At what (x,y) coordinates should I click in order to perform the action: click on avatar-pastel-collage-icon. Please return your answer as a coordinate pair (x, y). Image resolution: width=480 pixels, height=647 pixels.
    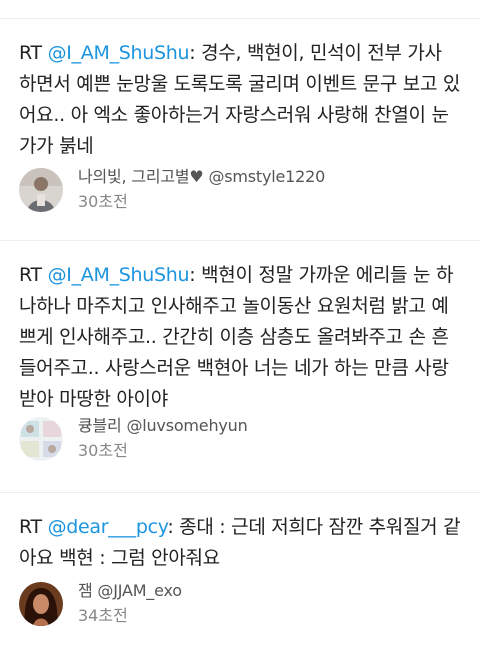
    Looking at the image, I should click on (41, 439).